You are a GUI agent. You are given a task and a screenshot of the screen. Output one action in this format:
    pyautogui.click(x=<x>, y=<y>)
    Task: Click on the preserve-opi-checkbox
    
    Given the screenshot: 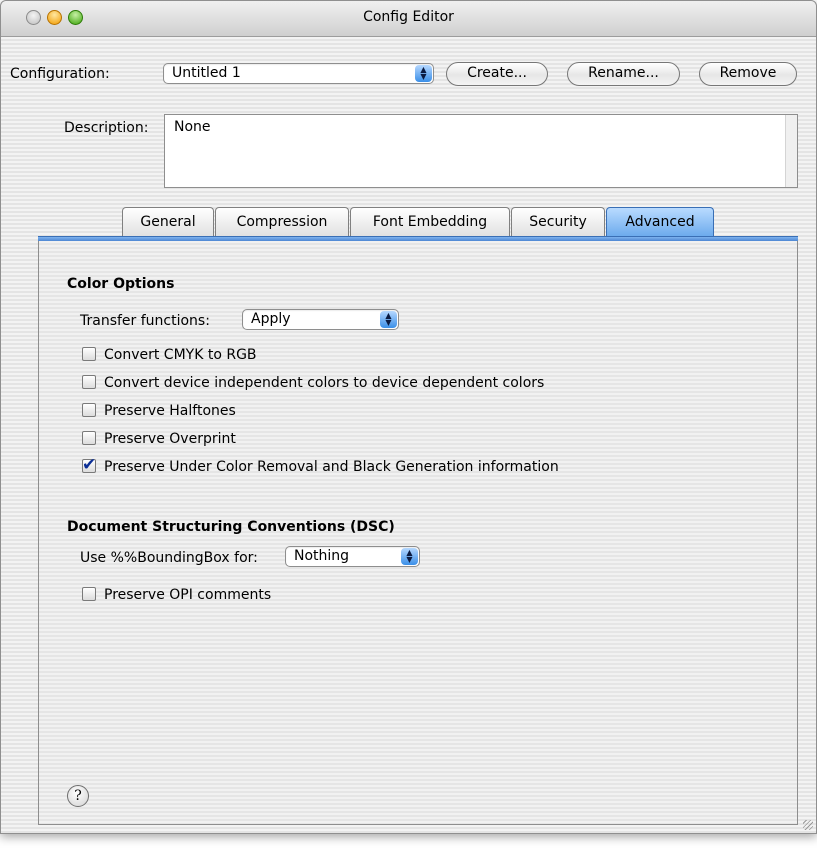 What is the action you would take?
    pyautogui.click(x=89, y=594)
    